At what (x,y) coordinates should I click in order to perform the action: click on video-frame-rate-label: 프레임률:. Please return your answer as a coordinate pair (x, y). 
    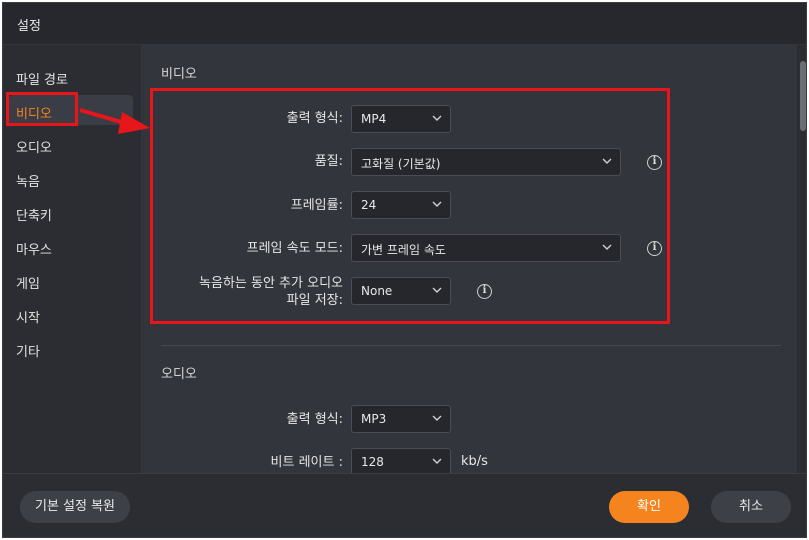
    Looking at the image, I should click on (316, 205).